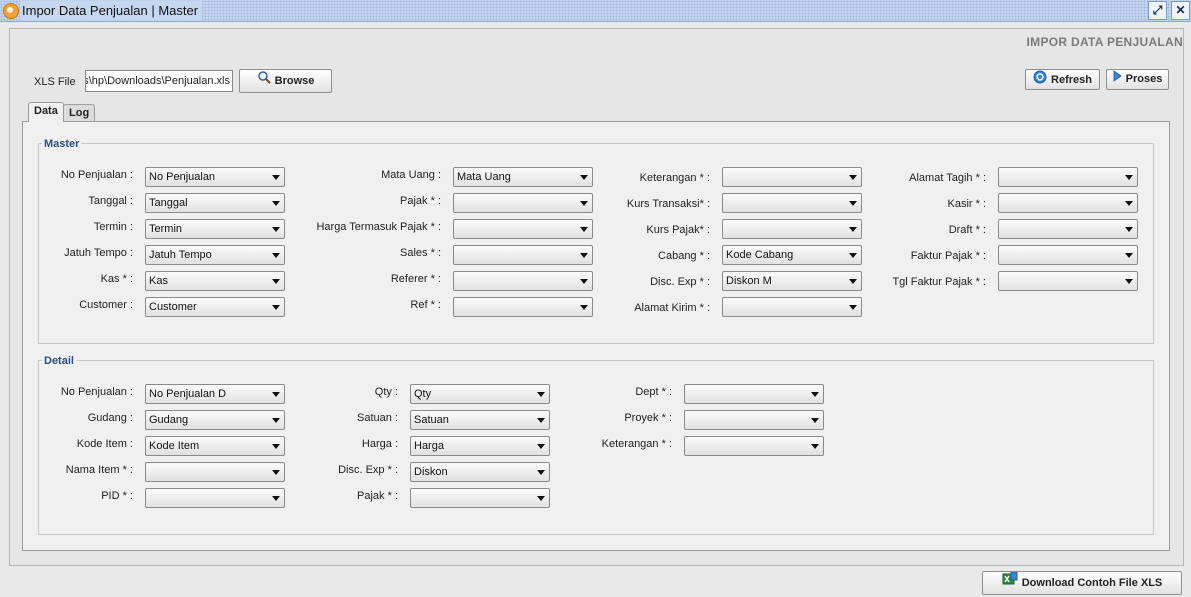 The image size is (1191, 597). What do you see at coordinates (116, 279) in the screenshot?
I see `master-col1-kas-label: Kas * :` at bounding box center [116, 279].